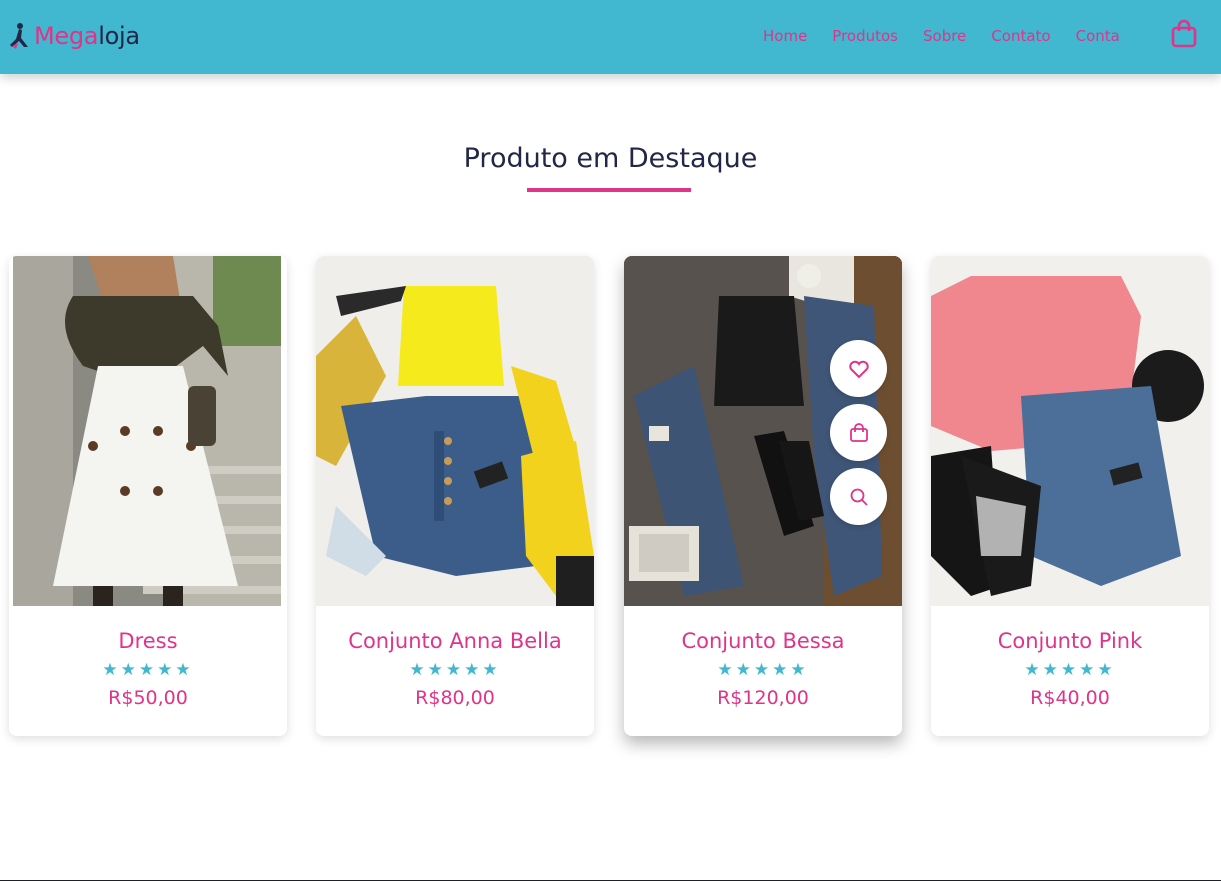  I want to click on product-actions, so click(858, 436).